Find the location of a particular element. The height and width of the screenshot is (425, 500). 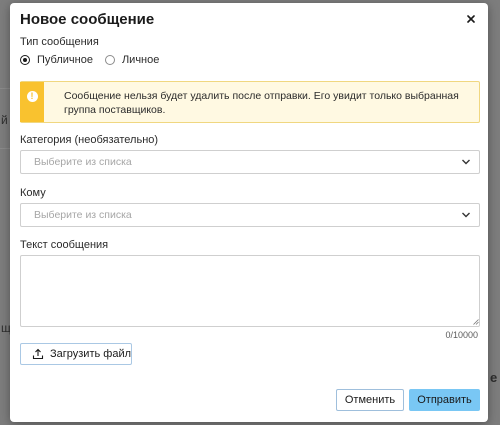

category-label: Категория (необязательно) is located at coordinates (89, 140).